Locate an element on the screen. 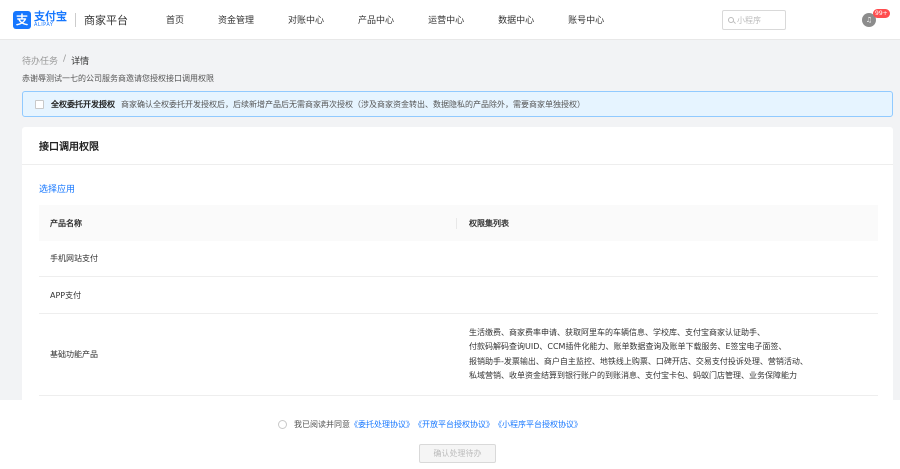  agreement-radio is located at coordinates (282, 424).